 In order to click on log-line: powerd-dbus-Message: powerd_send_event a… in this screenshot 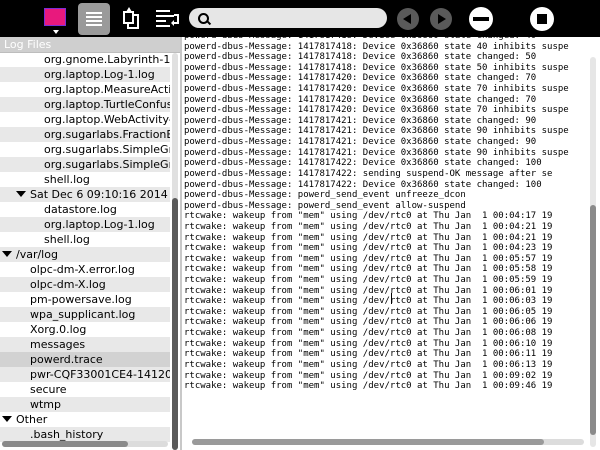, I will do `click(325, 205)`.